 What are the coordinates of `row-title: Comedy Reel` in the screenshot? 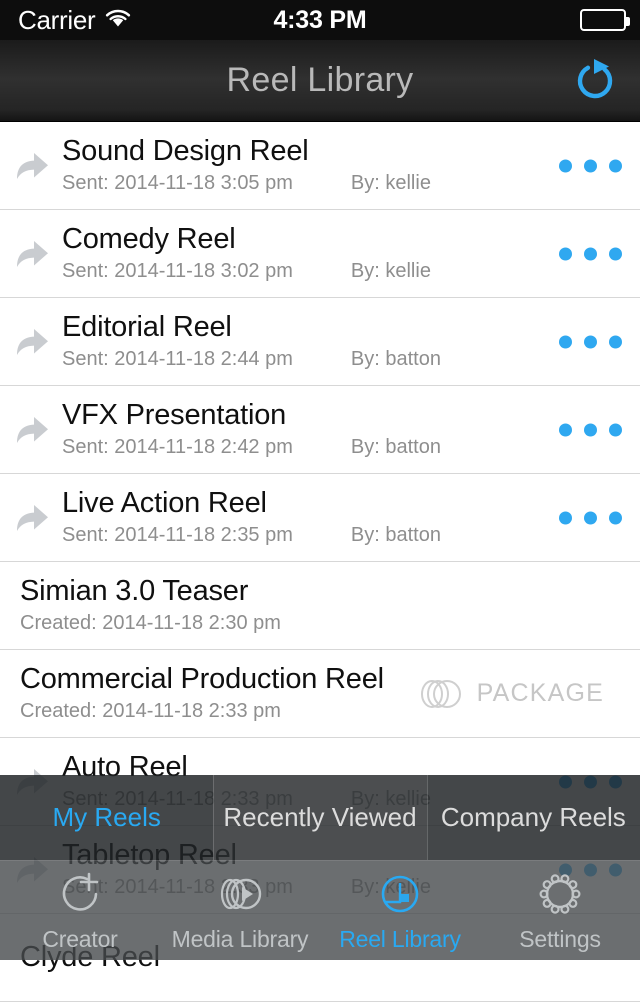 It's located at (149, 239).